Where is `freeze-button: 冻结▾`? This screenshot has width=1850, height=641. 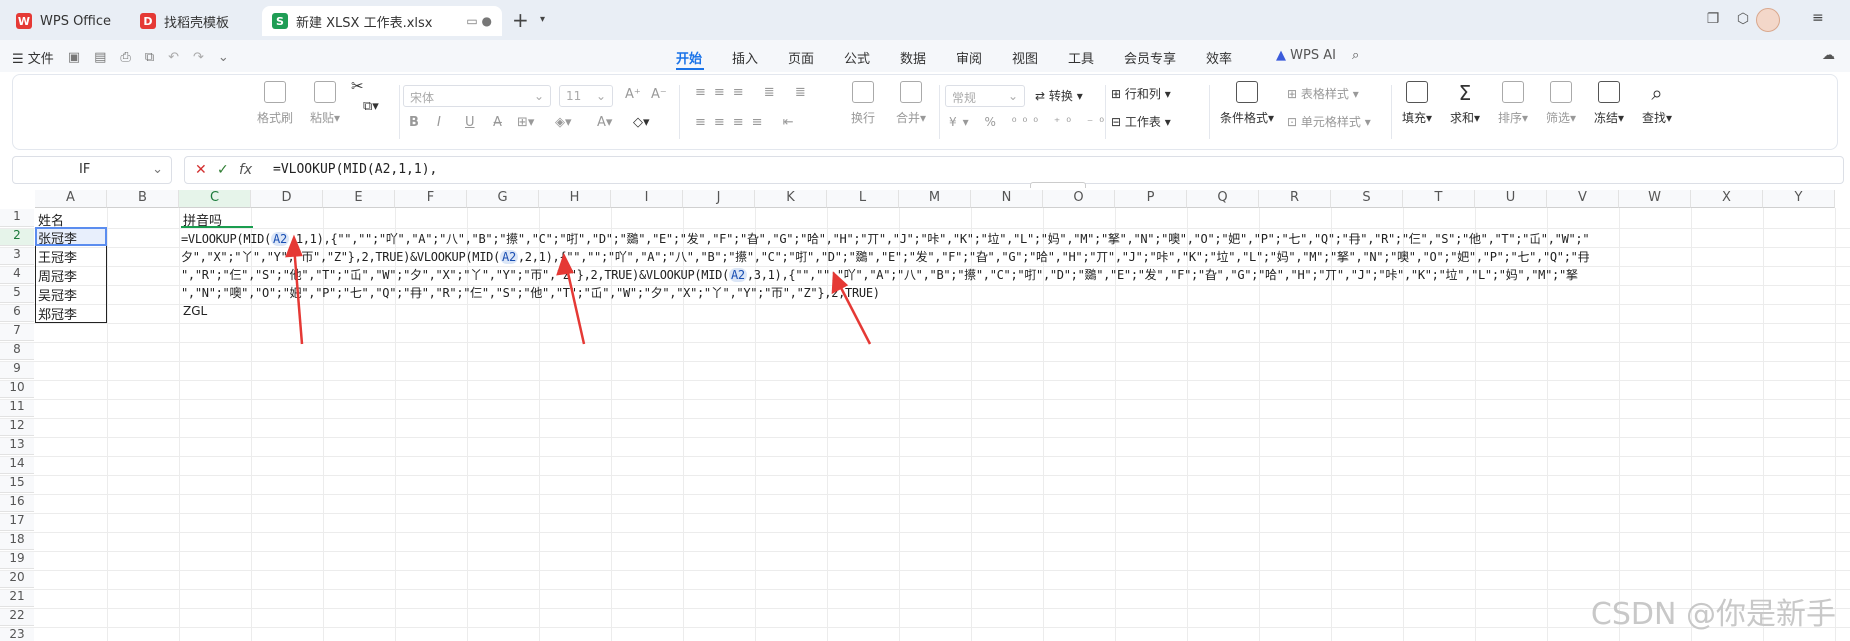 freeze-button: 冻结▾ is located at coordinates (1609, 103).